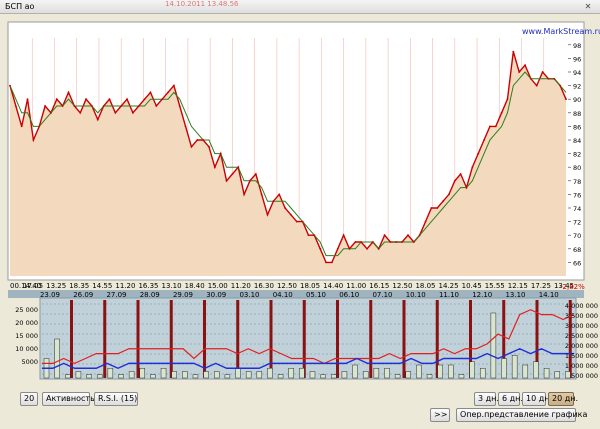  I want to click on y-tick-label: 70, so click(577, 236).